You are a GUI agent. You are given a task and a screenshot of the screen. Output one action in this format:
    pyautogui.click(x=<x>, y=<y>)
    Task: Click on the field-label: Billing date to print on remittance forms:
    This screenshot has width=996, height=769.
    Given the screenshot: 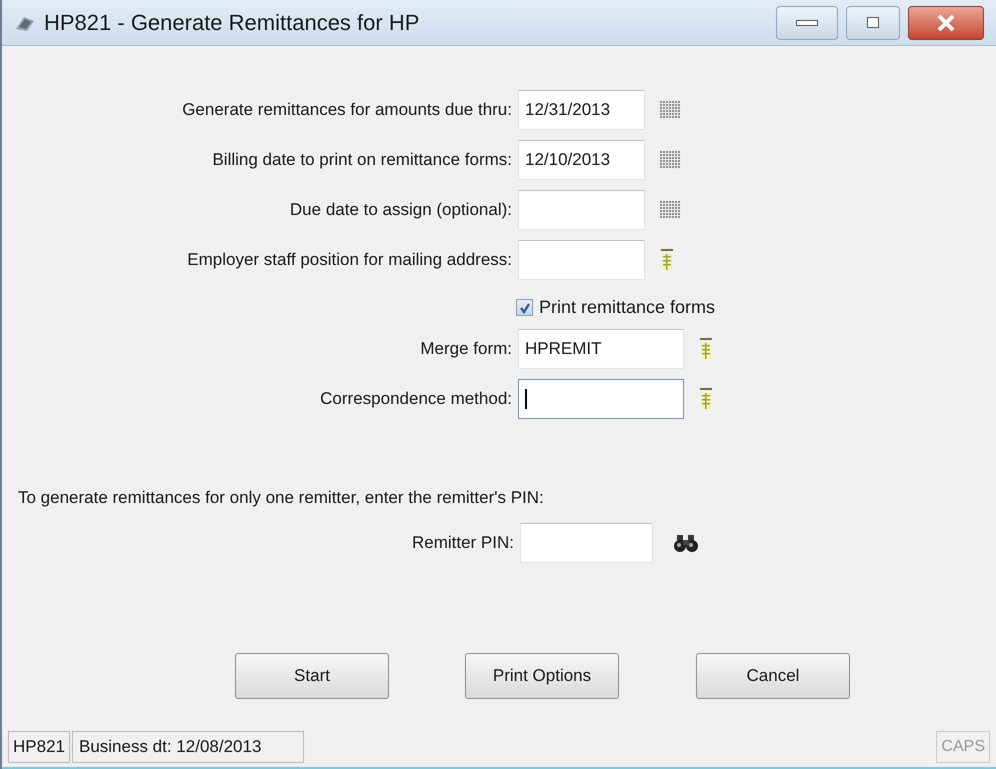 What is the action you would take?
    pyautogui.click(x=361, y=160)
    